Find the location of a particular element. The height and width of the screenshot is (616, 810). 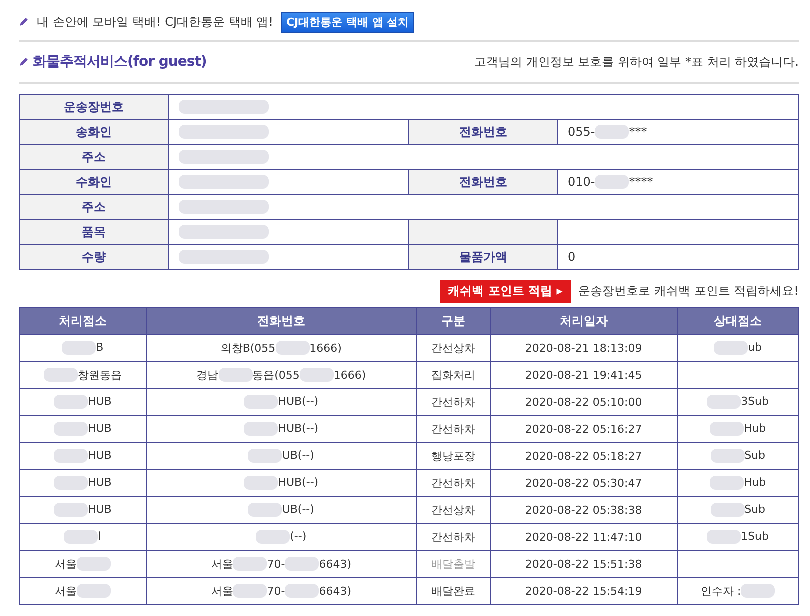

table-cell: B is located at coordinates (83, 348).